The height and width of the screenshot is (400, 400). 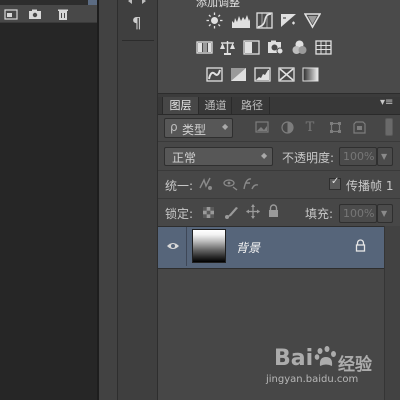 I want to click on unify-visibility-icon, so click(x=230, y=185).